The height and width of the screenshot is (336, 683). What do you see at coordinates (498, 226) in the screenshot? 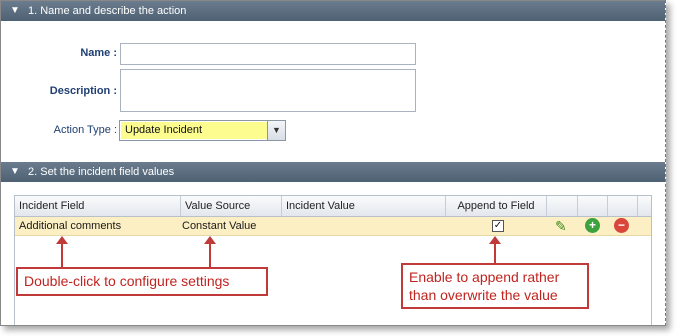
I see `append-to-field-checkbox: ✓` at bounding box center [498, 226].